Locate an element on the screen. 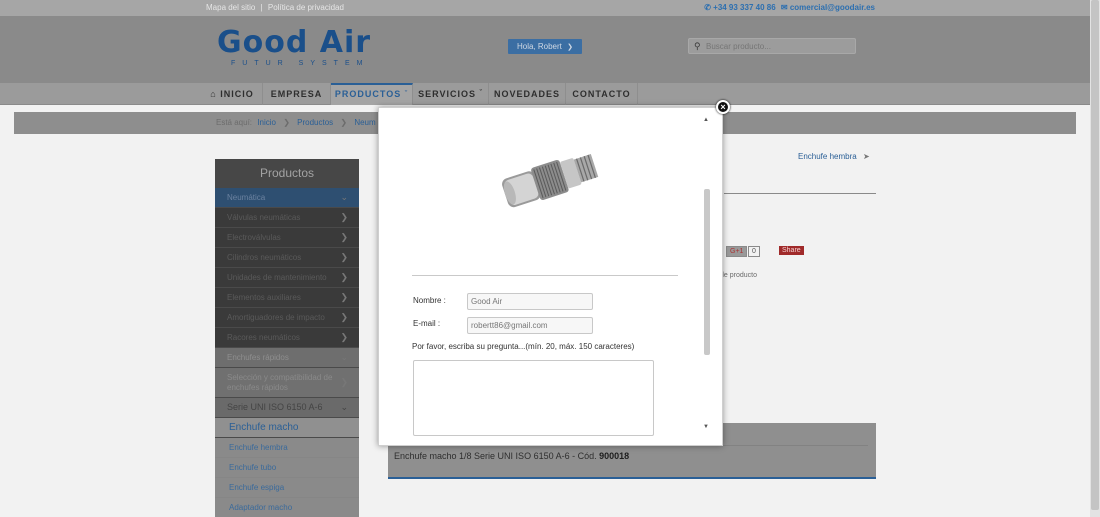  breadcrumb-inicio: Inicio is located at coordinates (266, 122).